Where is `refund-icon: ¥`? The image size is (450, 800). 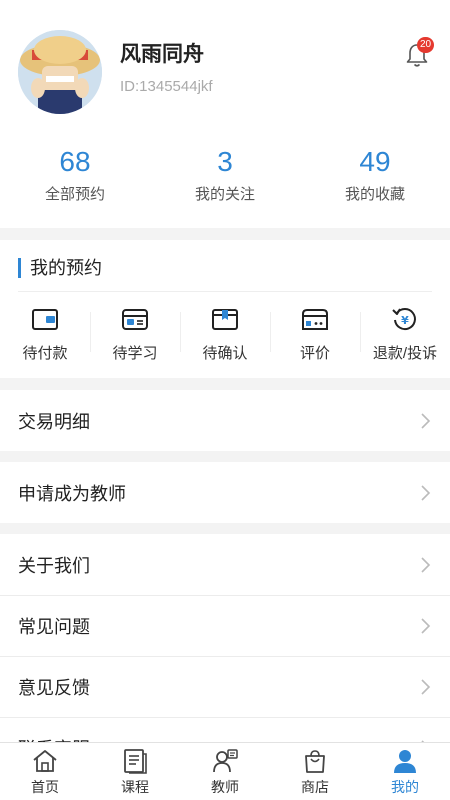 refund-icon: ¥ is located at coordinates (404, 319).